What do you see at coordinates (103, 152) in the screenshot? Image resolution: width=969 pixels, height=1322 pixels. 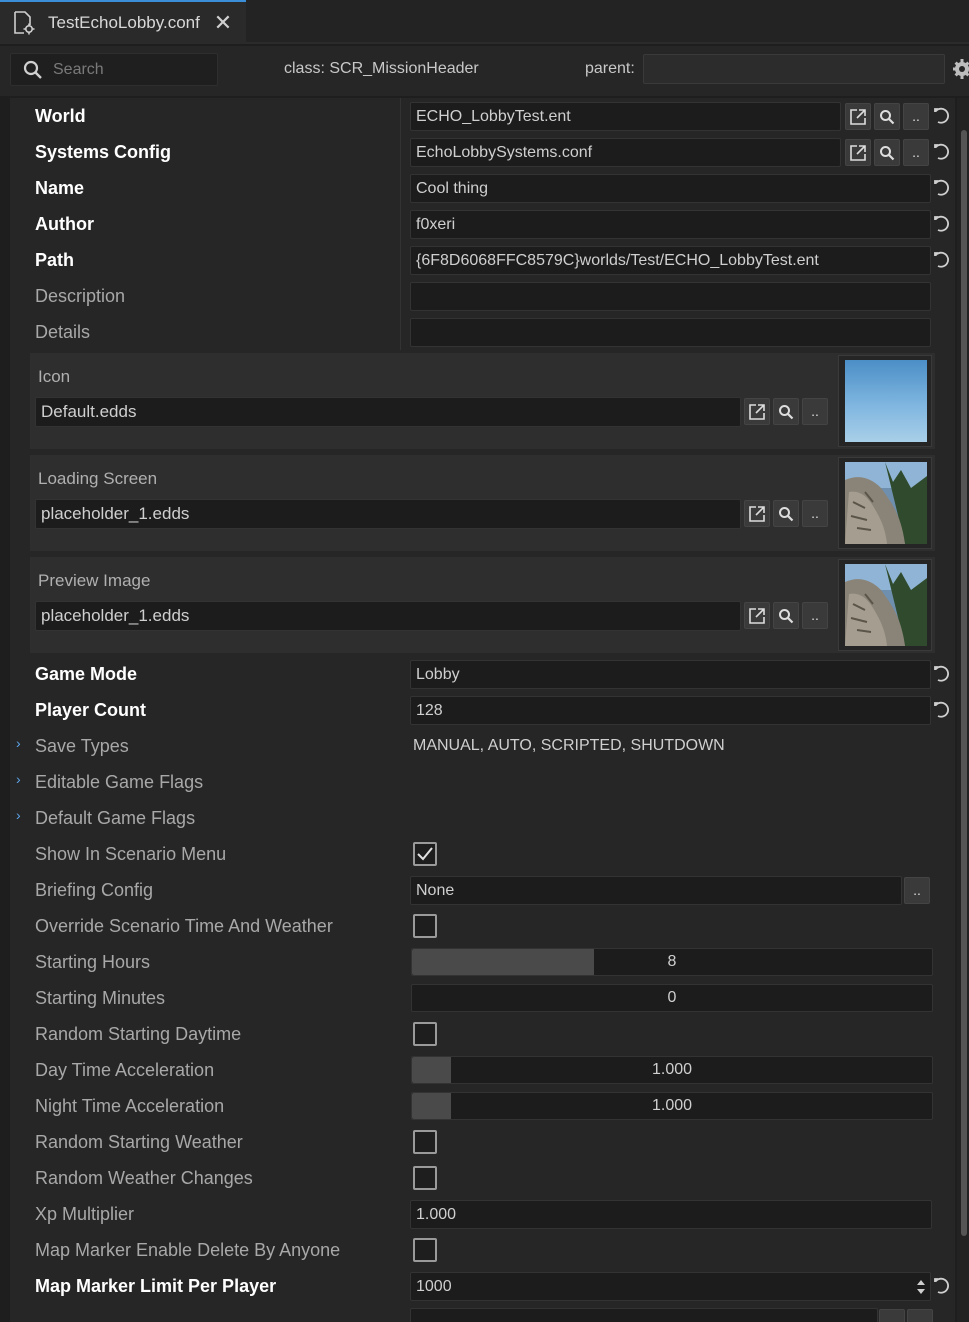 I see `prop-label: Systems Config` at bounding box center [103, 152].